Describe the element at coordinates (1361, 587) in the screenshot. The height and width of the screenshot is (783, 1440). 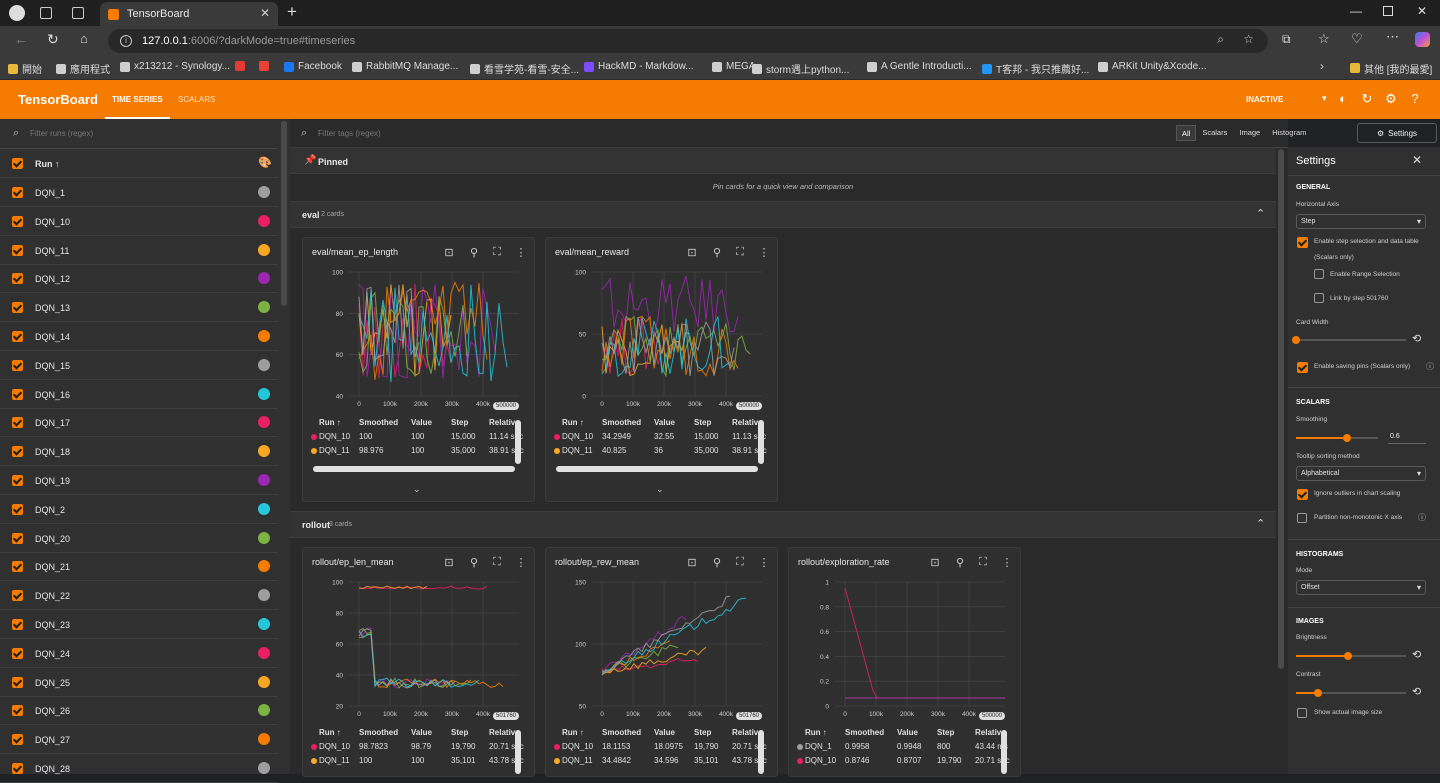
I see `histogram-mode-select: Offset` at that location.